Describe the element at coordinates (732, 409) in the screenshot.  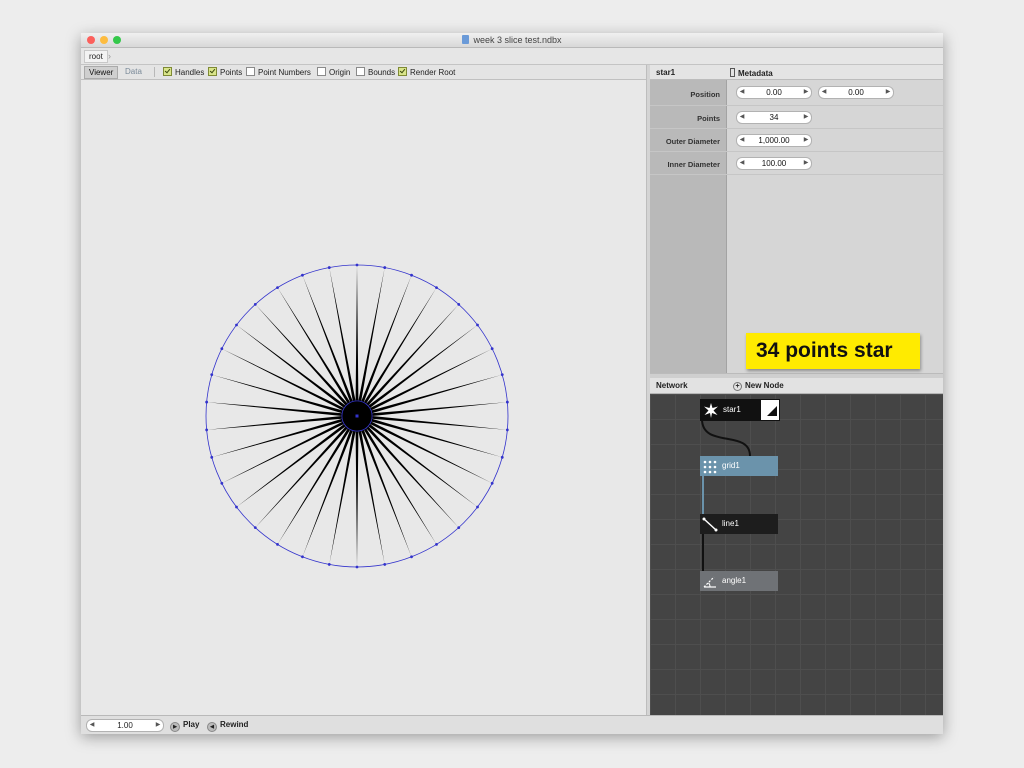
I see `node-star1-label: star1` at that location.